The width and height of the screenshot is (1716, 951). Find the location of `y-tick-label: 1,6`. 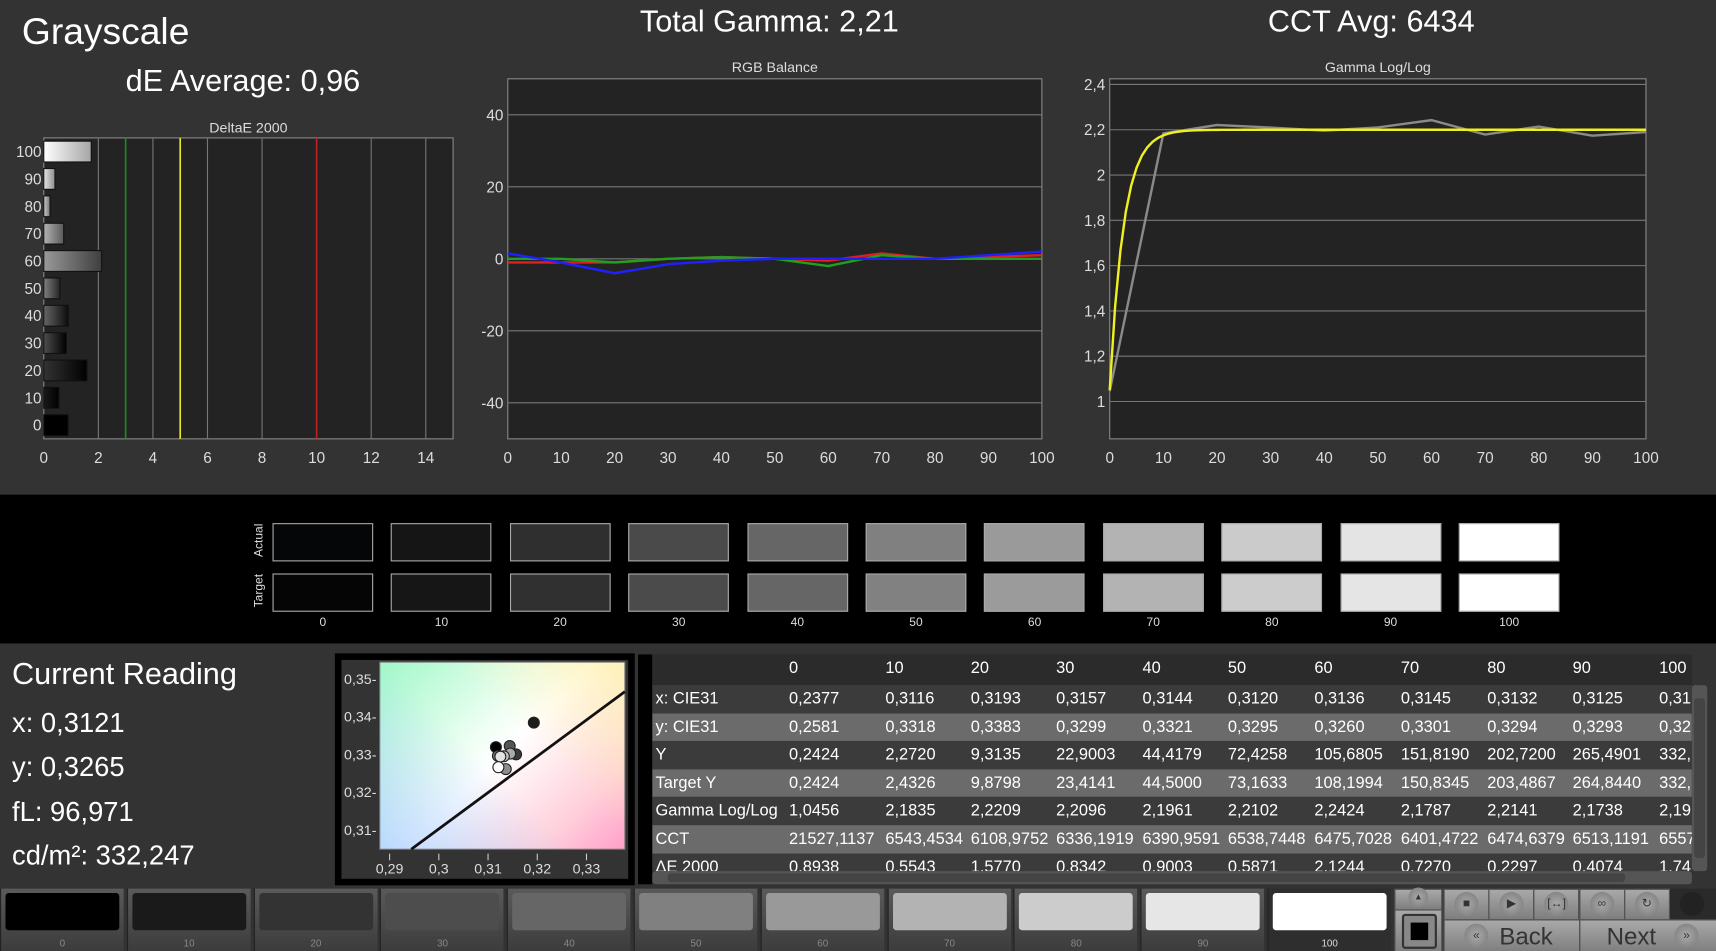

y-tick-label: 1,6 is located at coordinates (1094, 266).